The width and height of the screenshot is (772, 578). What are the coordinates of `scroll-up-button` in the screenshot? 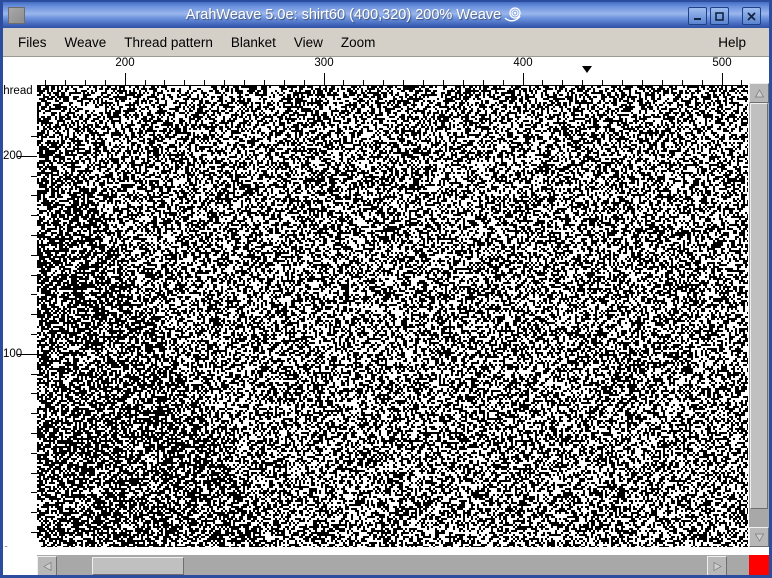 It's located at (759, 93).